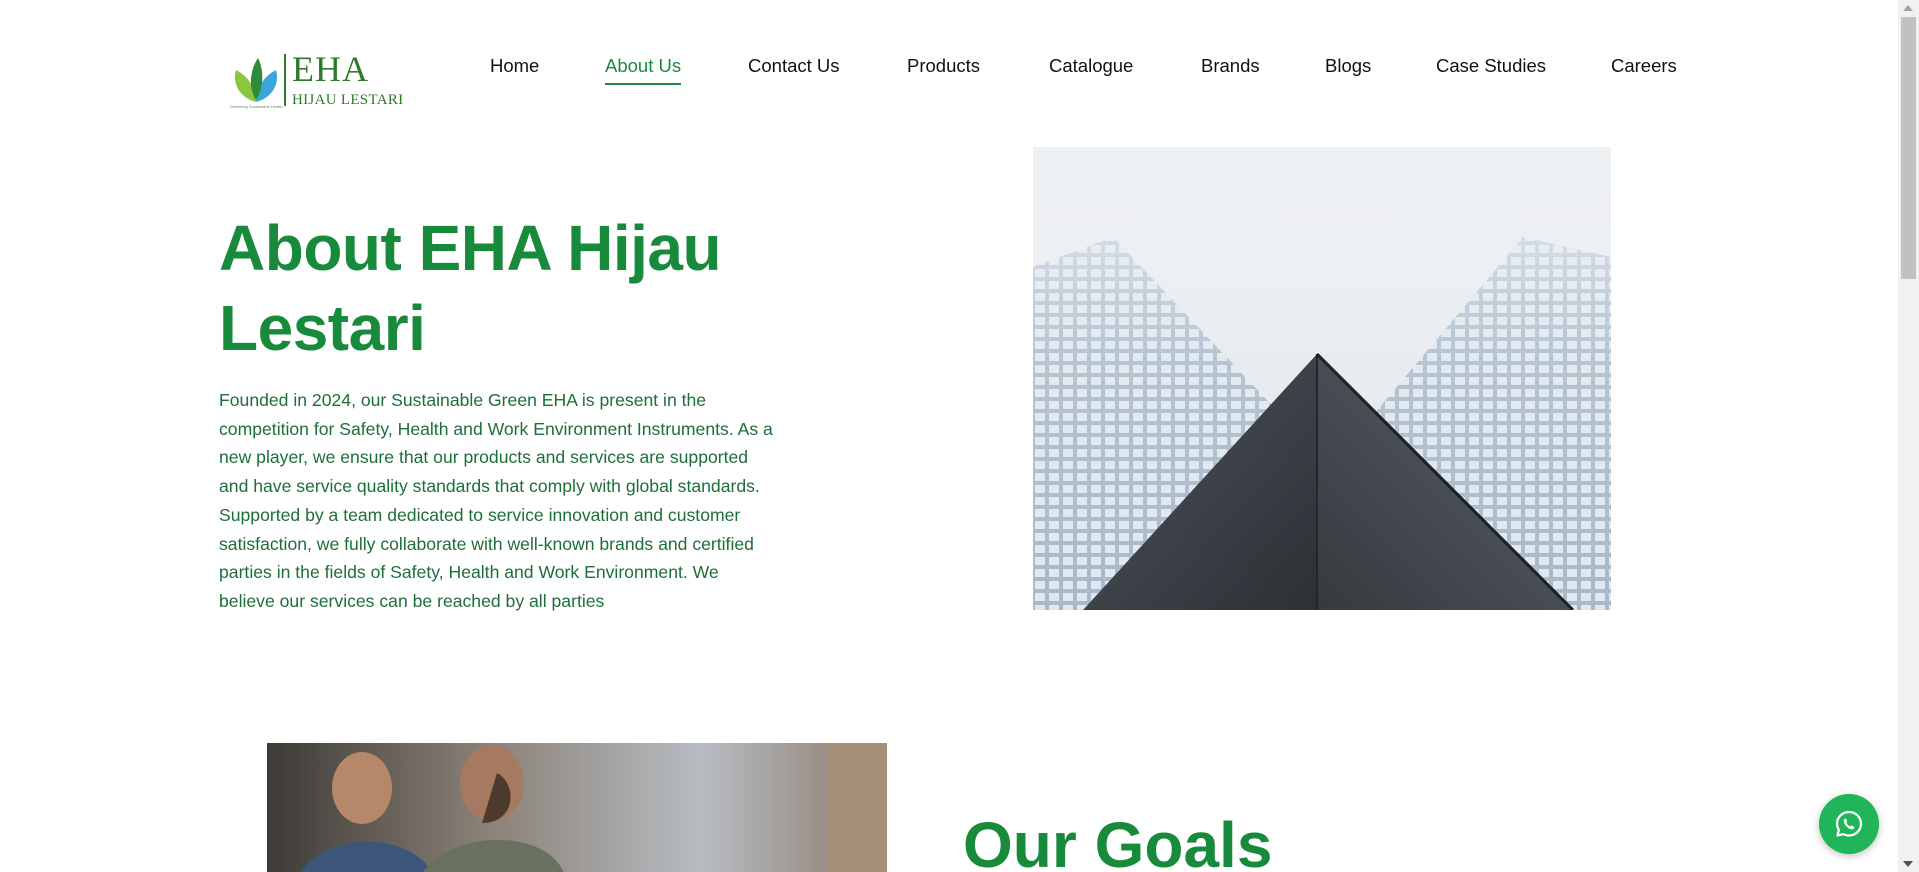 The height and width of the screenshot is (872, 1919). I want to click on nav-case-studies: Case Studies, so click(1491, 66).